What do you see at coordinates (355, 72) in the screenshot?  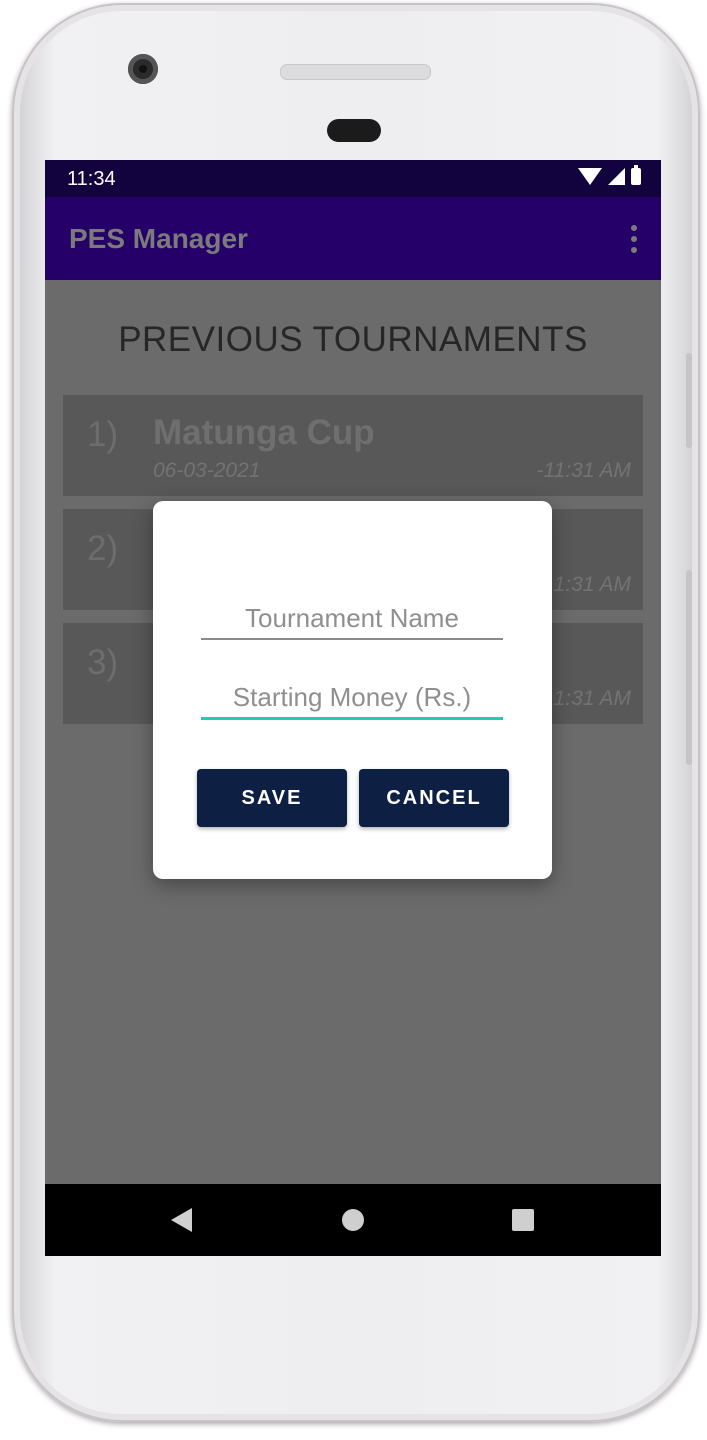 I see `earpiece-speaker` at bounding box center [355, 72].